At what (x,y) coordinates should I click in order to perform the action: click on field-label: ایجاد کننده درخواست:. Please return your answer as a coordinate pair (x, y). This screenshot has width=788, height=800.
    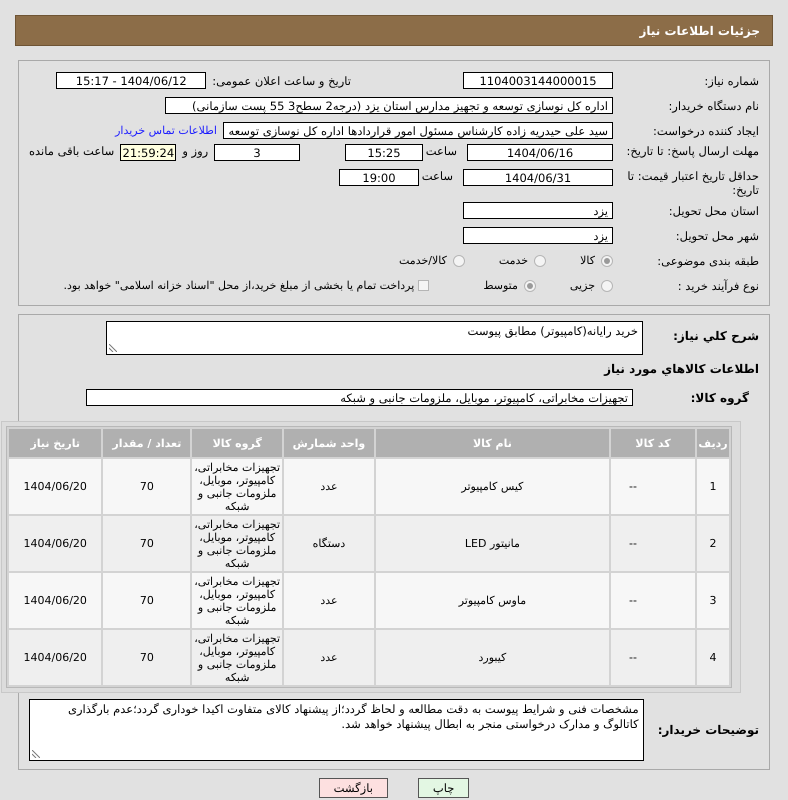
    Looking at the image, I should click on (705, 131).